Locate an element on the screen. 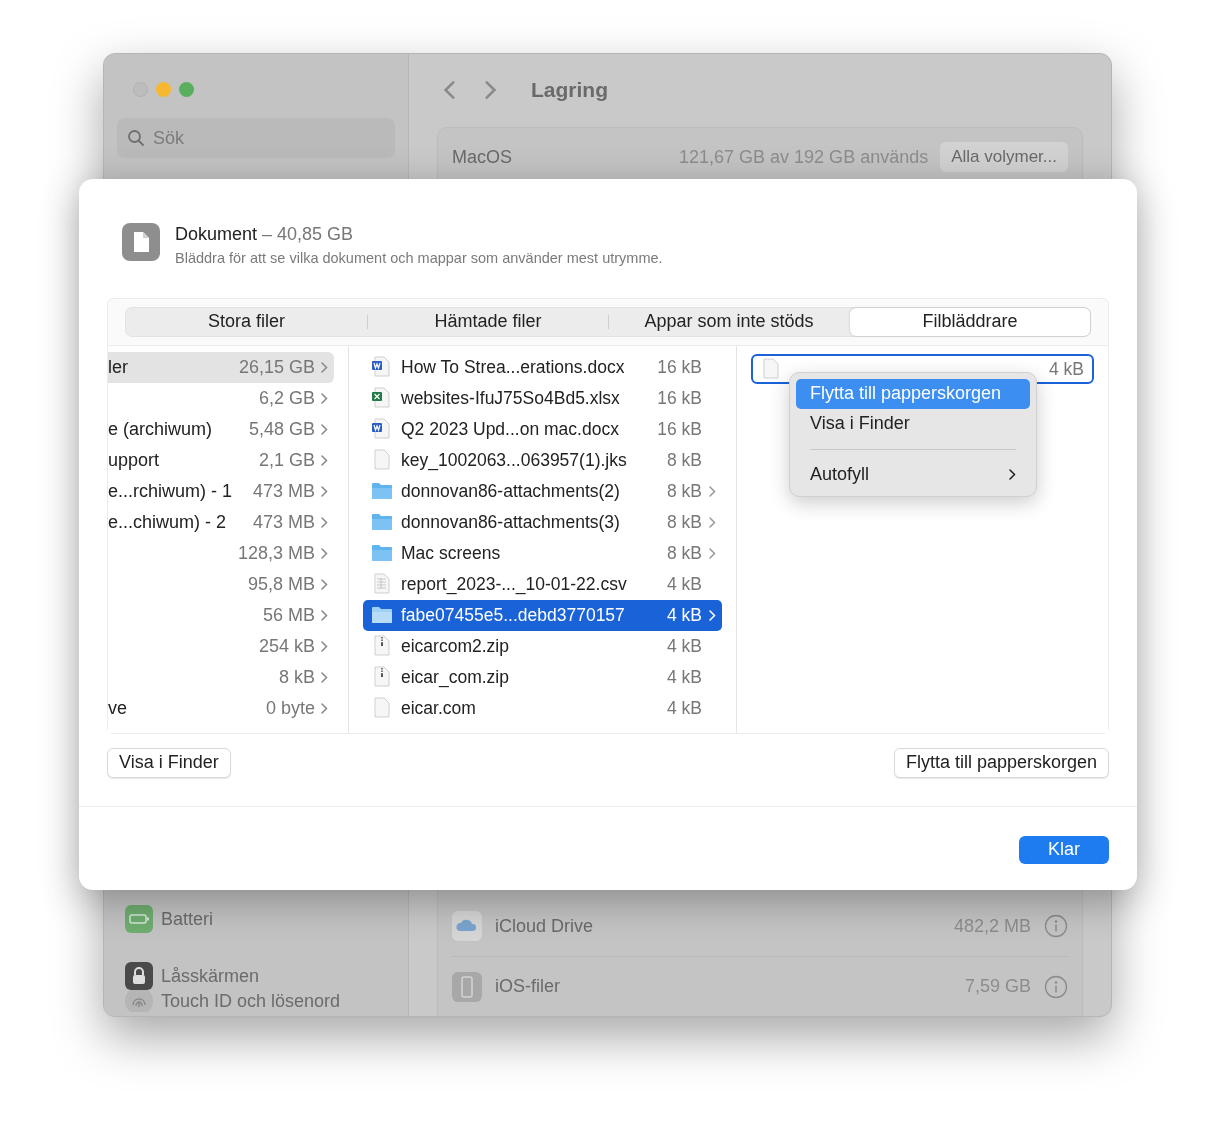 Image resolution: width=1216 pixels, height=1122 pixels. file-row: donnovan86-attachments(2) 8 kB is located at coordinates (542, 491).